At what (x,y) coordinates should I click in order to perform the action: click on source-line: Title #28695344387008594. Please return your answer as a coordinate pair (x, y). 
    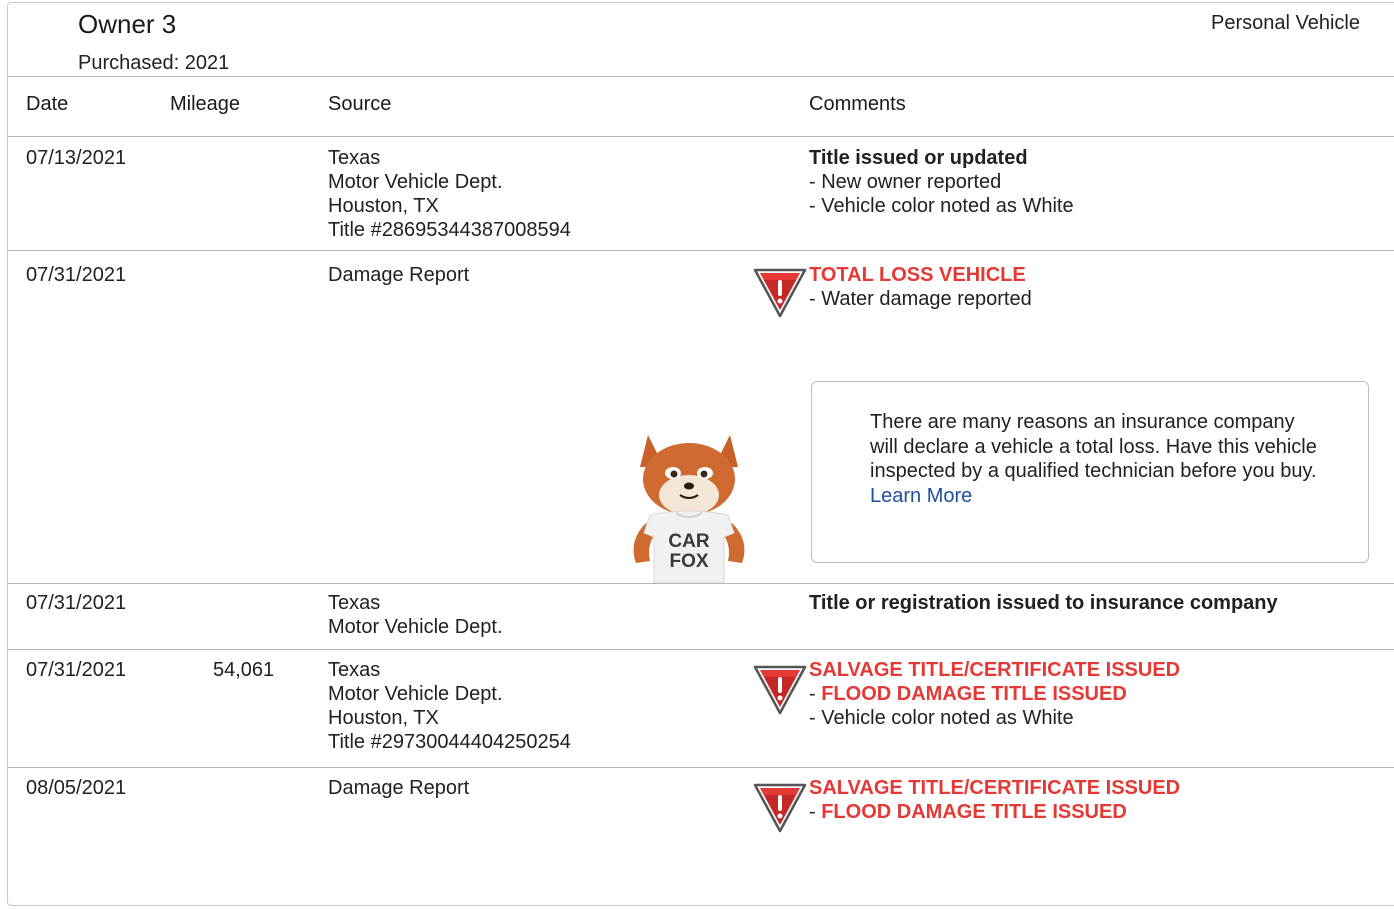
    Looking at the image, I should click on (449, 230).